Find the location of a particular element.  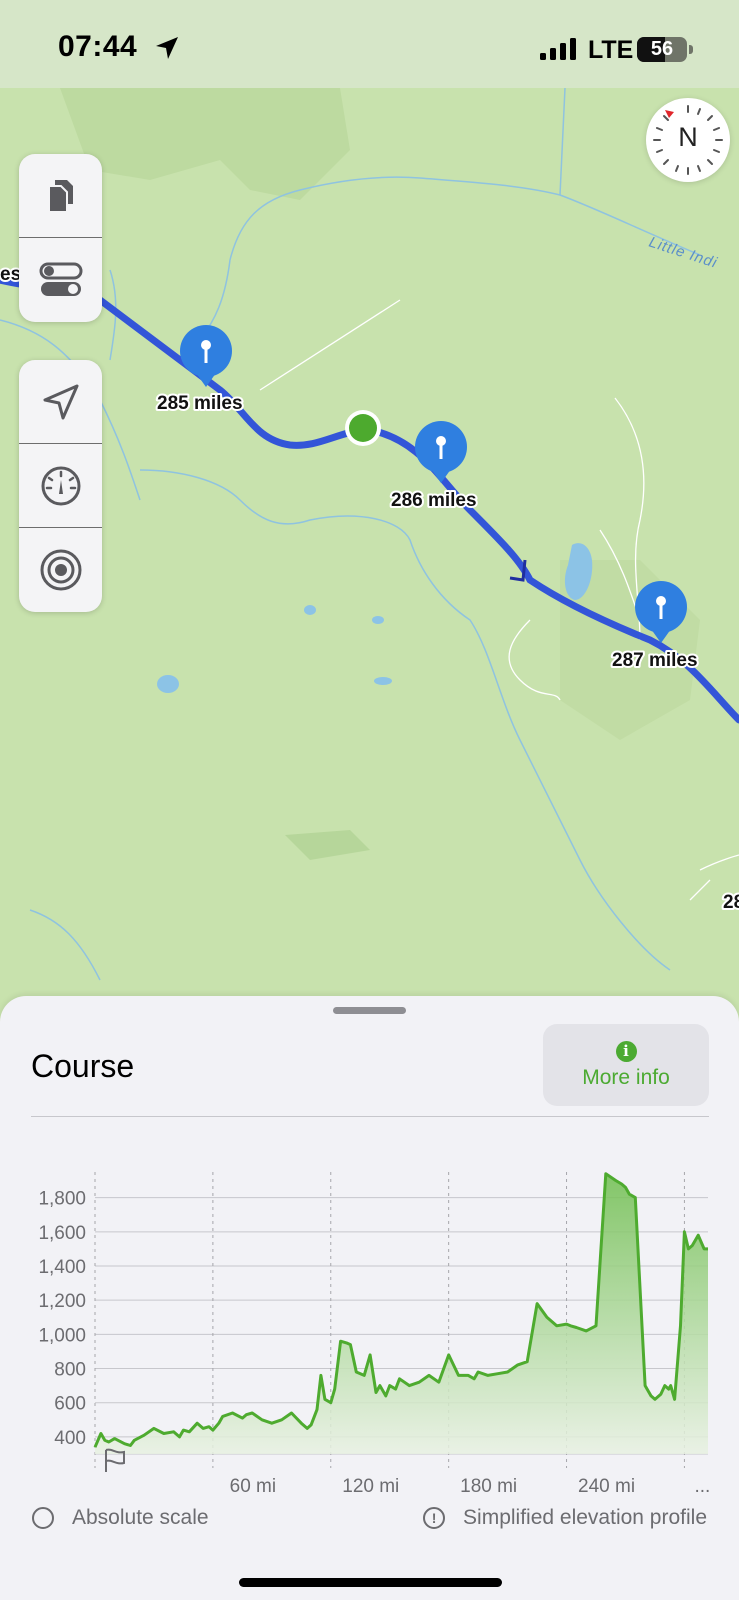

sheet-title: Course is located at coordinates (83, 1066).